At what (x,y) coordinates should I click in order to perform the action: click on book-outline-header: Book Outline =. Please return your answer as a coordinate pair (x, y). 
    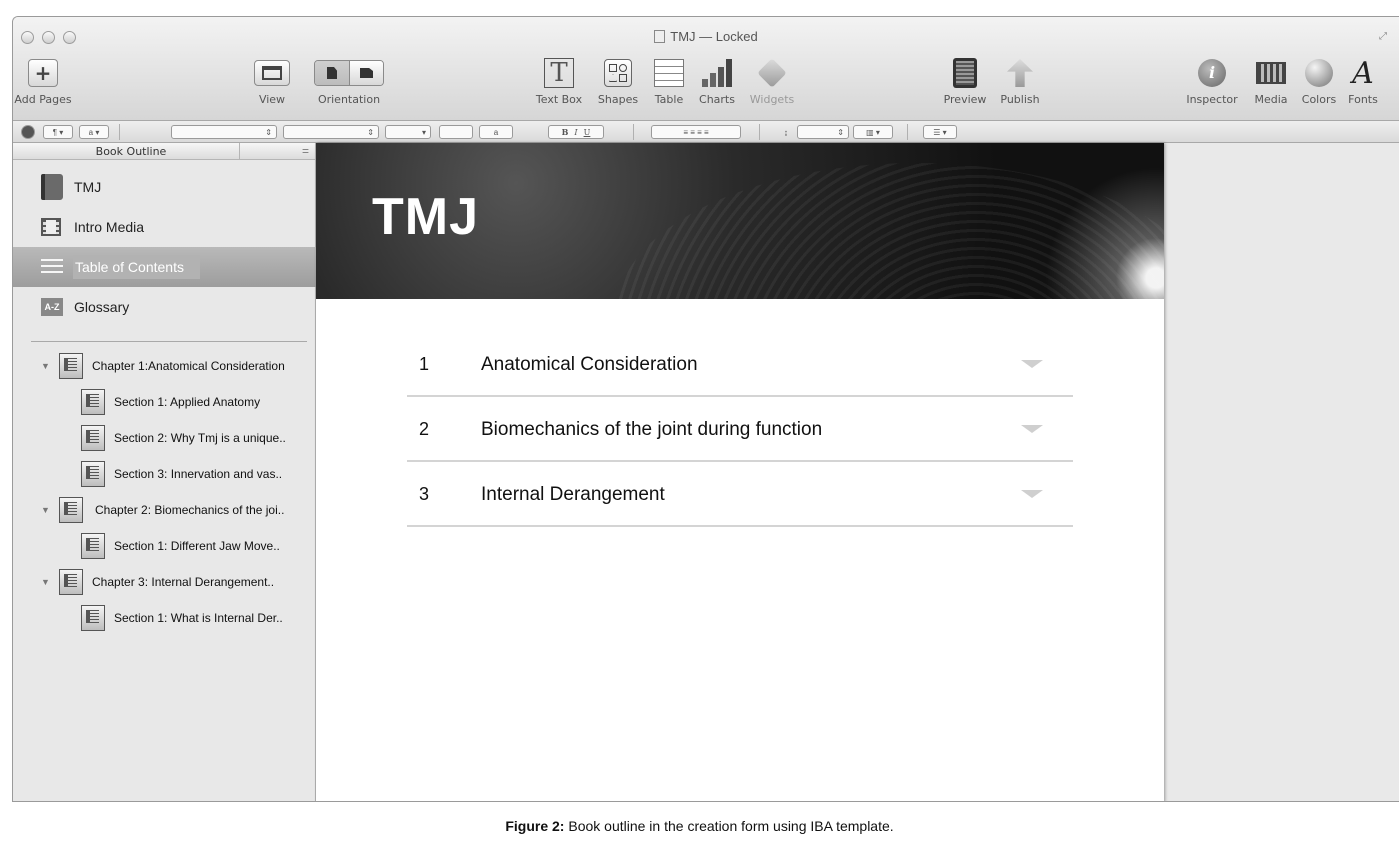
    Looking at the image, I should click on (164, 151).